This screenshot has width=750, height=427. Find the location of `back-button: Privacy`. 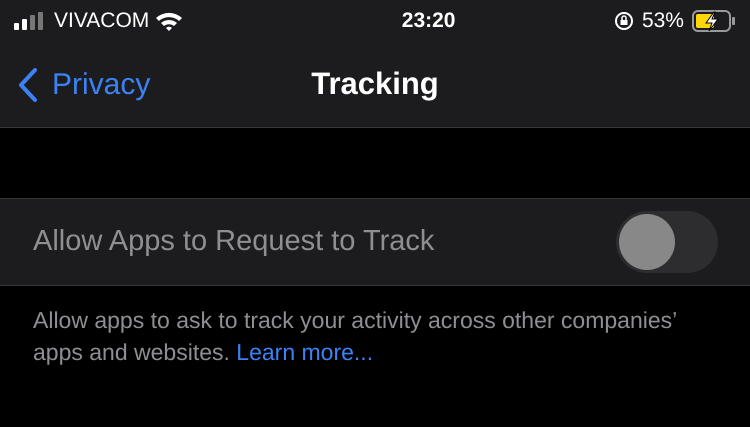

back-button: Privacy is located at coordinates (75, 84).